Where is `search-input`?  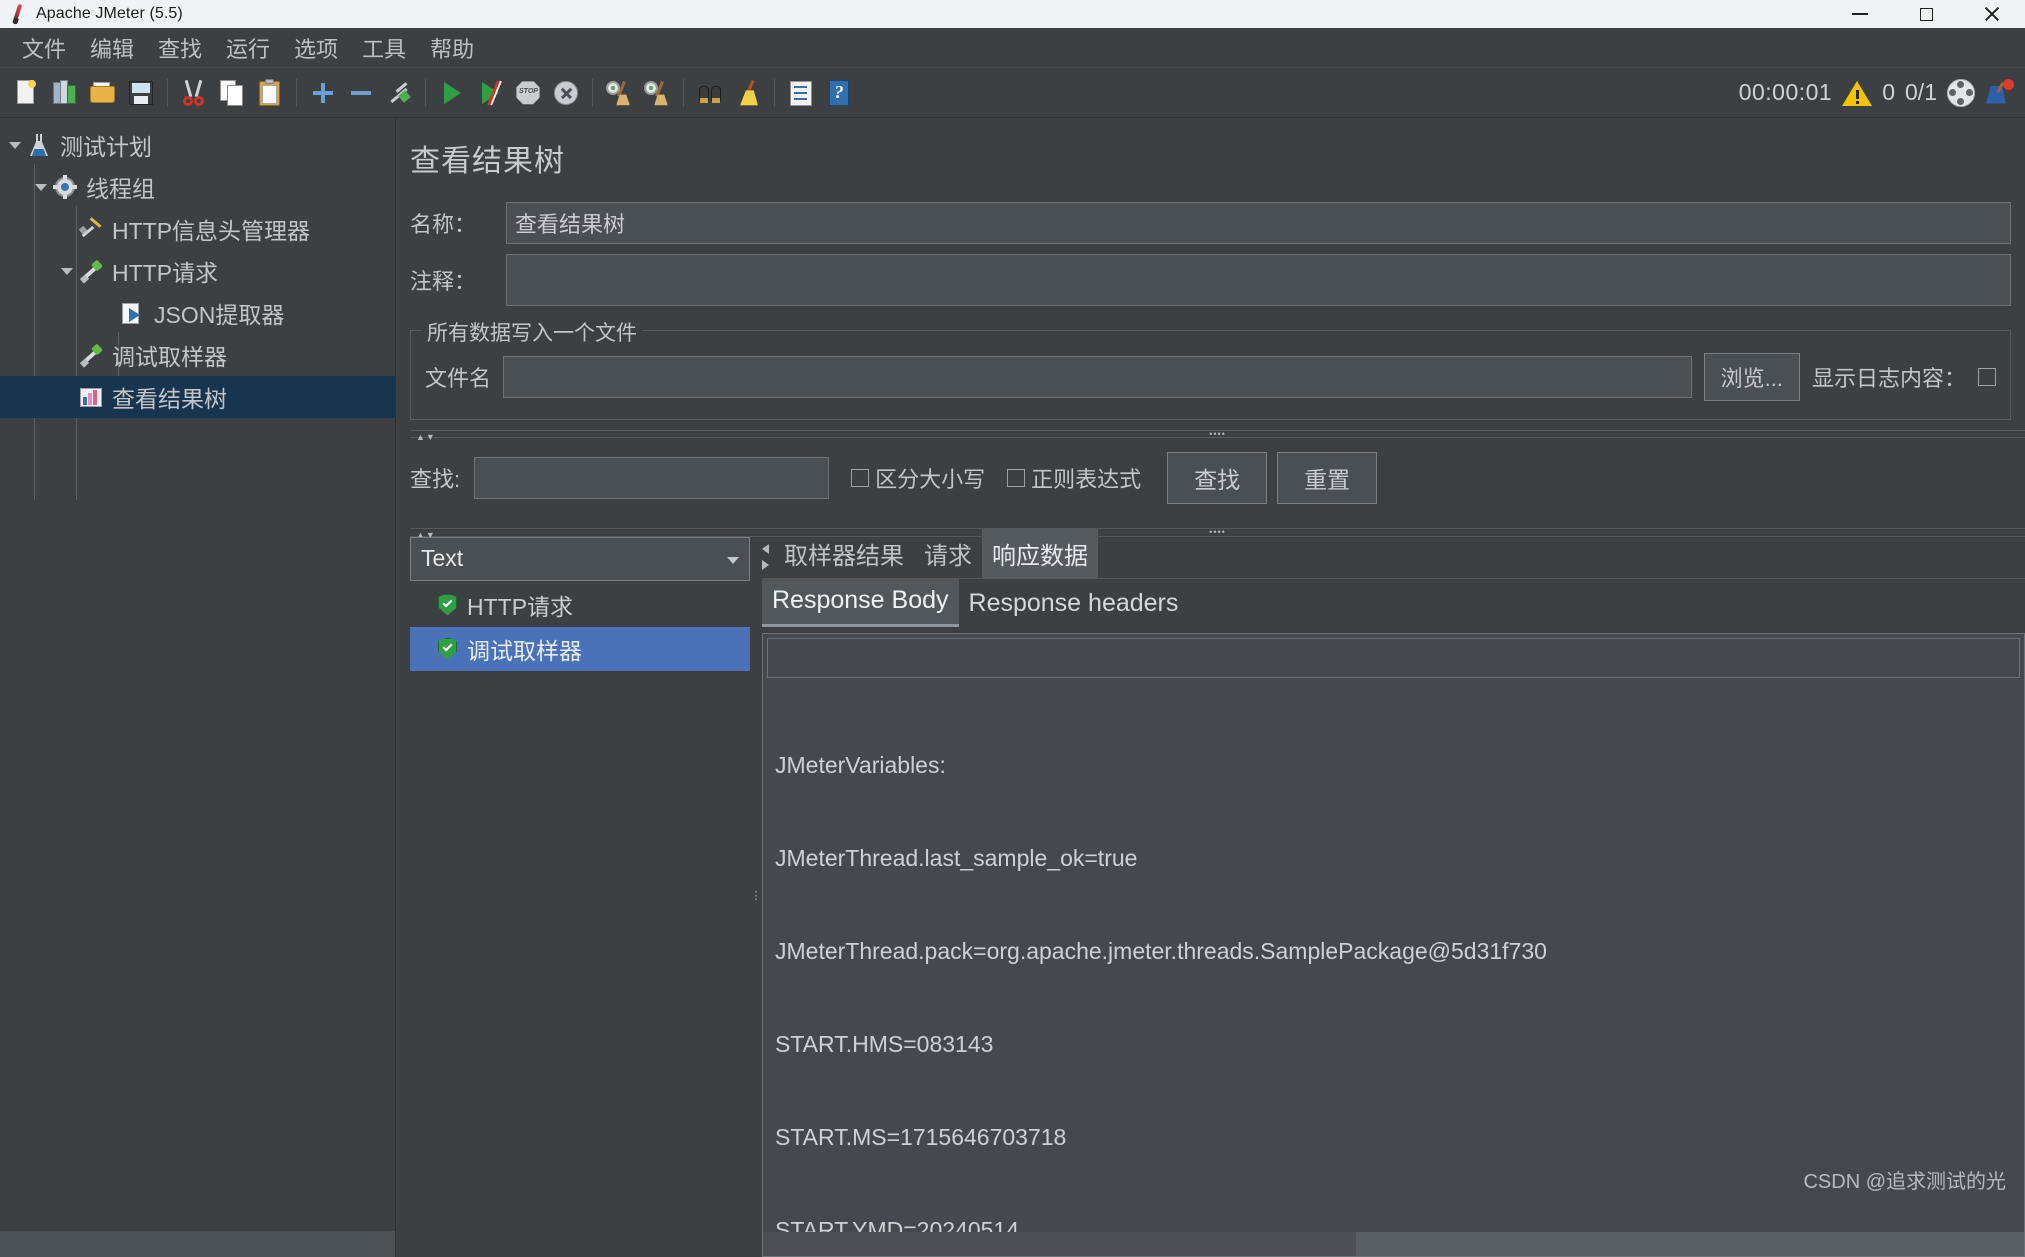 search-input is located at coordinates (652, 478).